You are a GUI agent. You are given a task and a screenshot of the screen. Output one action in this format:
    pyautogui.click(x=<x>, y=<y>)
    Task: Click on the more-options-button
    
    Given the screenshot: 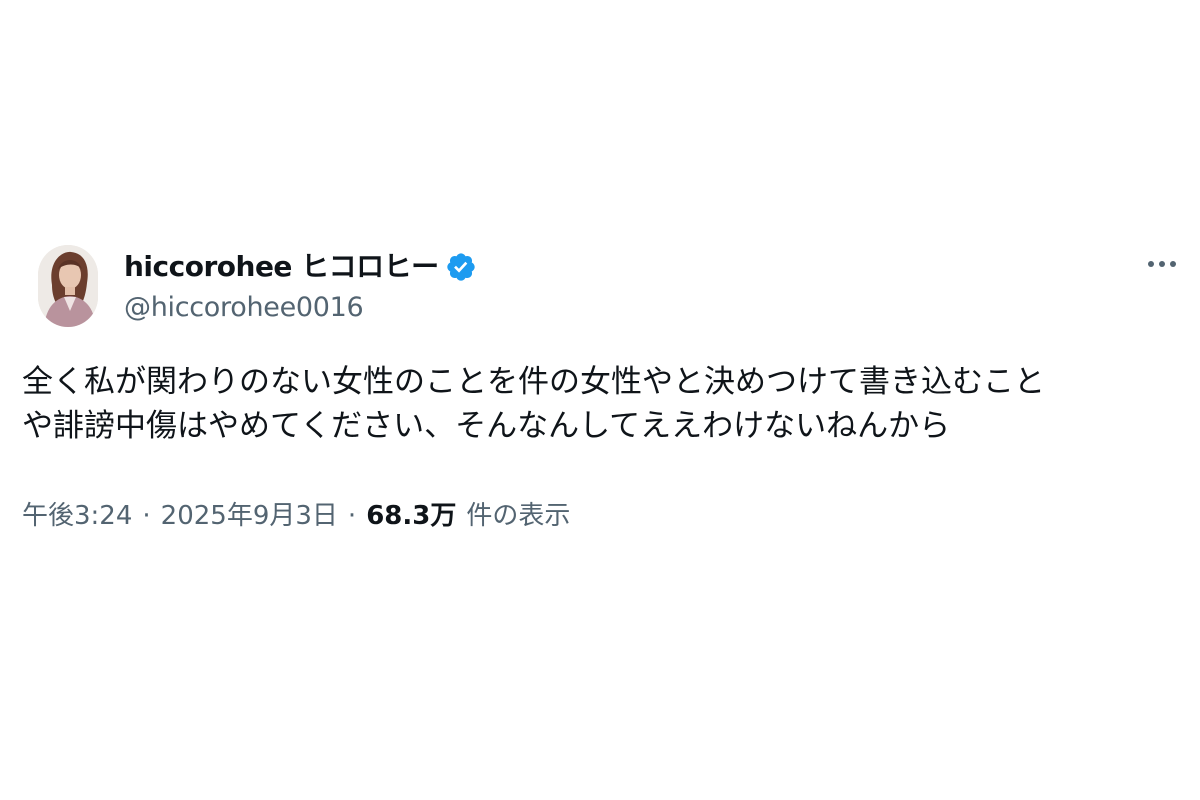 What is the action you would take?
    pyautogui.click(x=1162, y=264)
    